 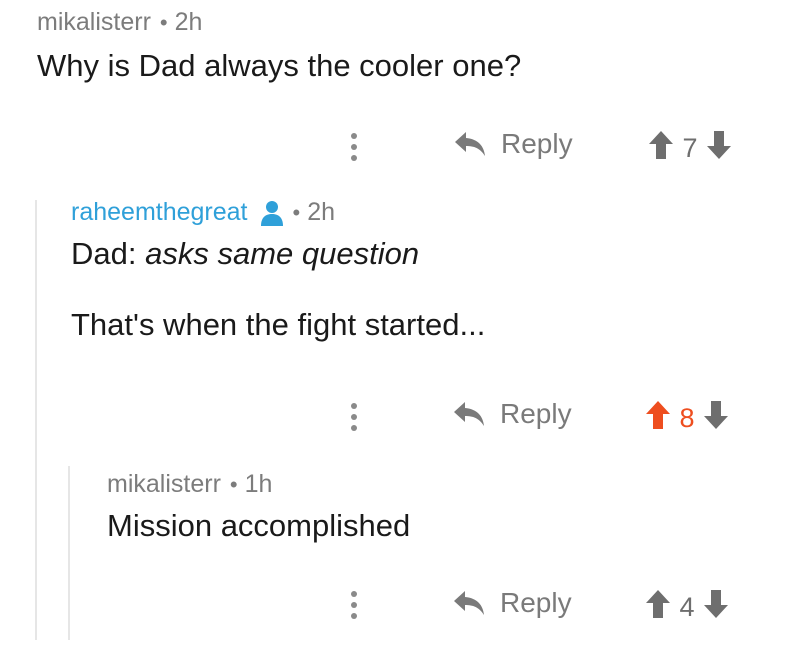 I want to click on vote-score: 4, so click(x=687, y=607).